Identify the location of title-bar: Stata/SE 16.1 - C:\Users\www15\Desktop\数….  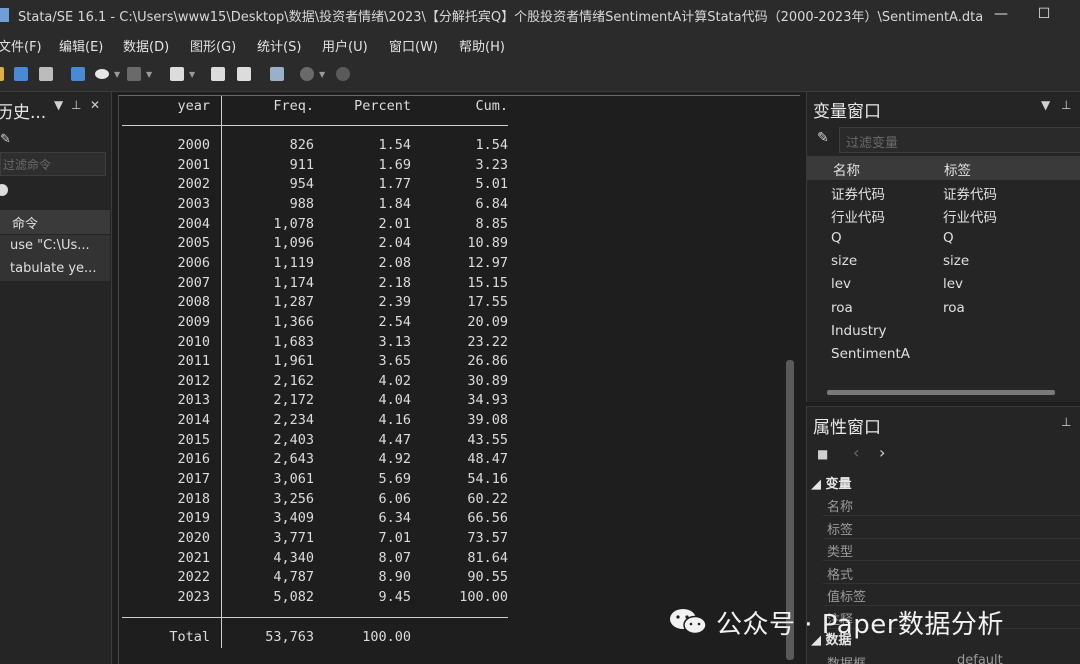
(540, 15).